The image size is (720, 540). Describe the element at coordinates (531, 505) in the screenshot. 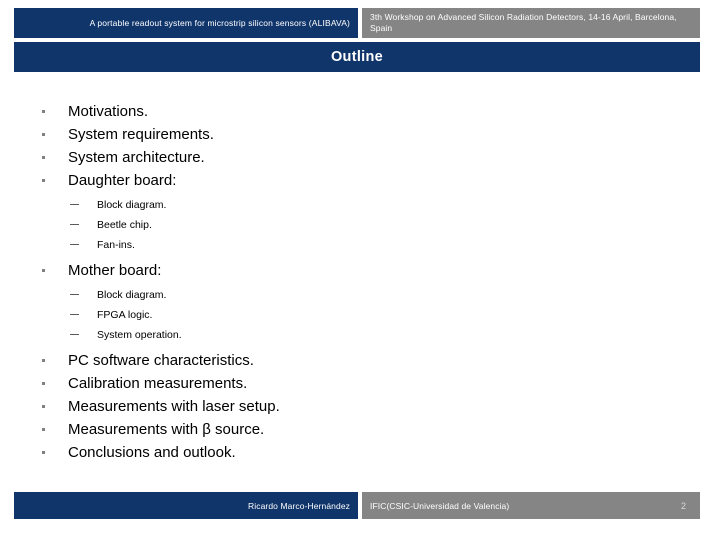

I see `footer-institution-block: IFIC(CSIC-Universidad de Valencia) 2` at that location.